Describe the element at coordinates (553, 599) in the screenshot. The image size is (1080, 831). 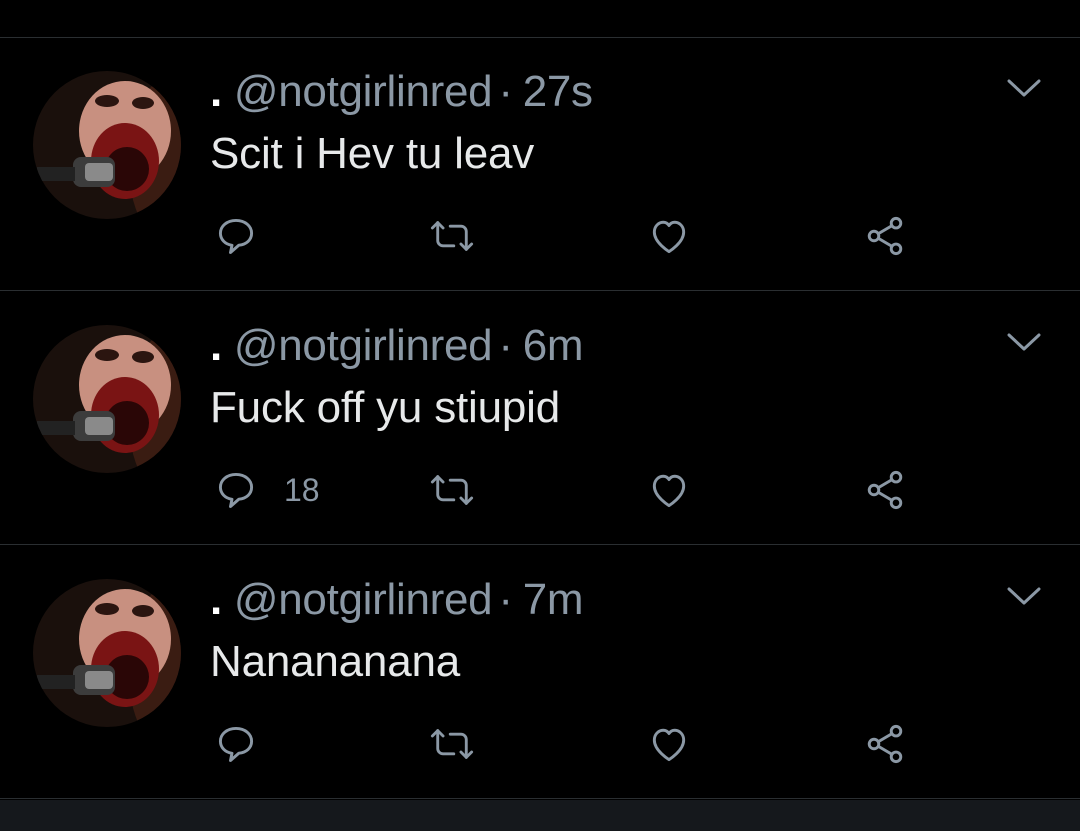
I see `timestamp: 7m` at that location.